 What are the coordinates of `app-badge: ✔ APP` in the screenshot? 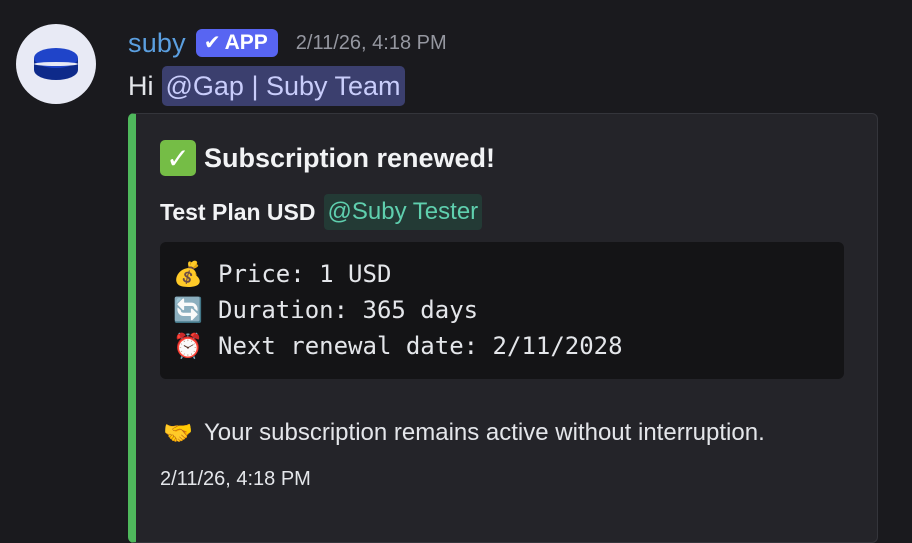 It's located at (236, 43).